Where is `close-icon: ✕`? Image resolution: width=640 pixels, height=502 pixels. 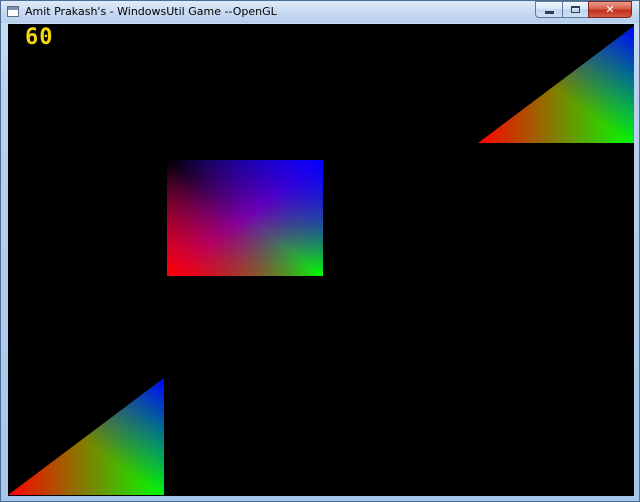 close-icon: ✕ is located at coordinates (610, 9).